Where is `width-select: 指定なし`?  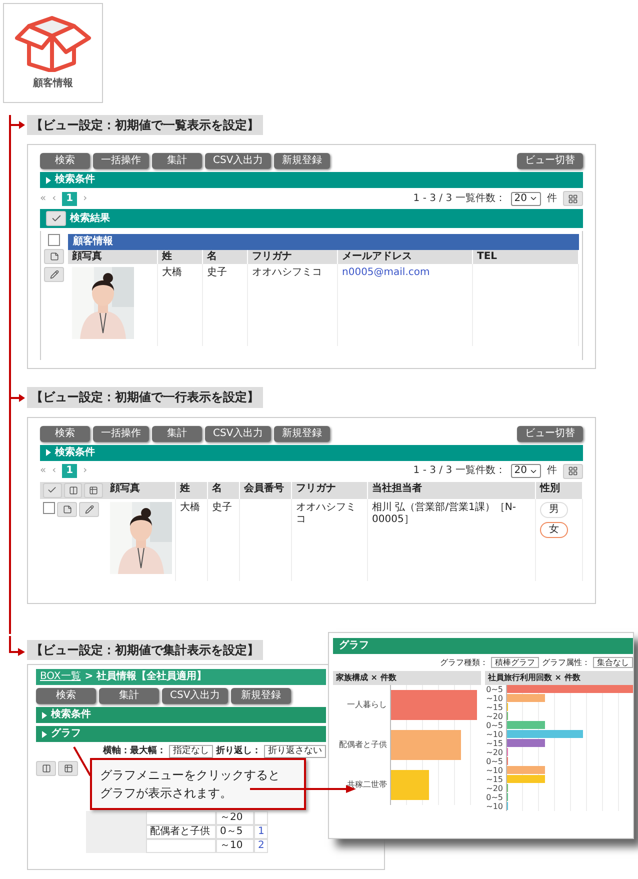
width-select: 指定なし is located at coordinates (191, 751).